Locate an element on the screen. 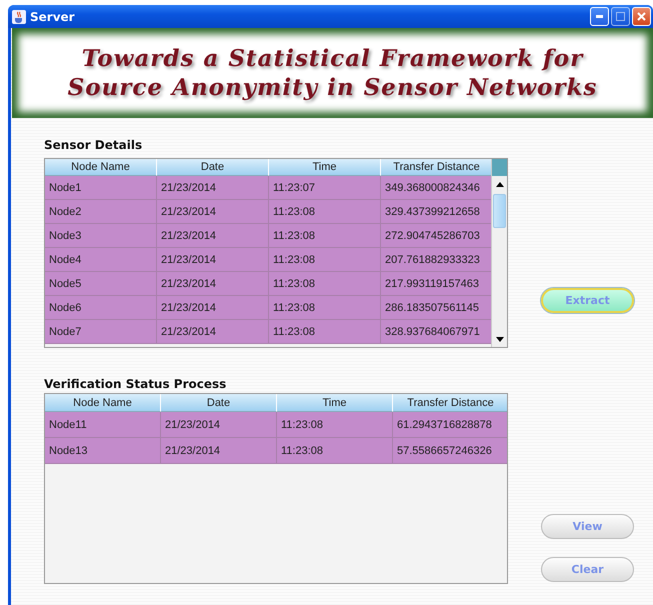 This screenshot has width=653, height=605. scrollbar is located at coordinates (499, 253).